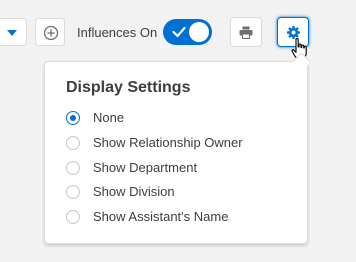 This screenshot has width=356, height=262. I want to click on add-button, so click(50, 32).